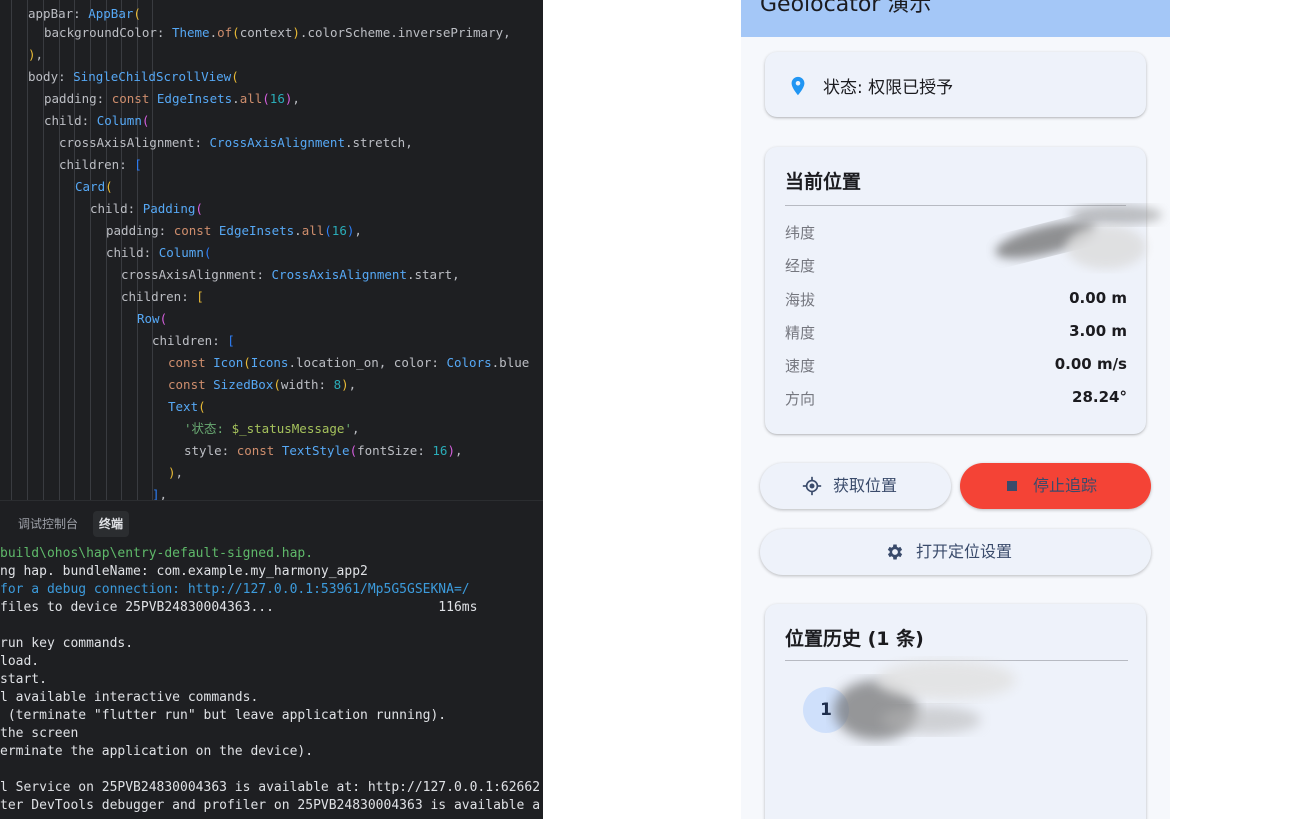 The width and height of the screenshot is (1289, 819). What do you see at coordinates (895, 552) in the screenshot?
I see `gear-icon` at bounding box center [895, 552].